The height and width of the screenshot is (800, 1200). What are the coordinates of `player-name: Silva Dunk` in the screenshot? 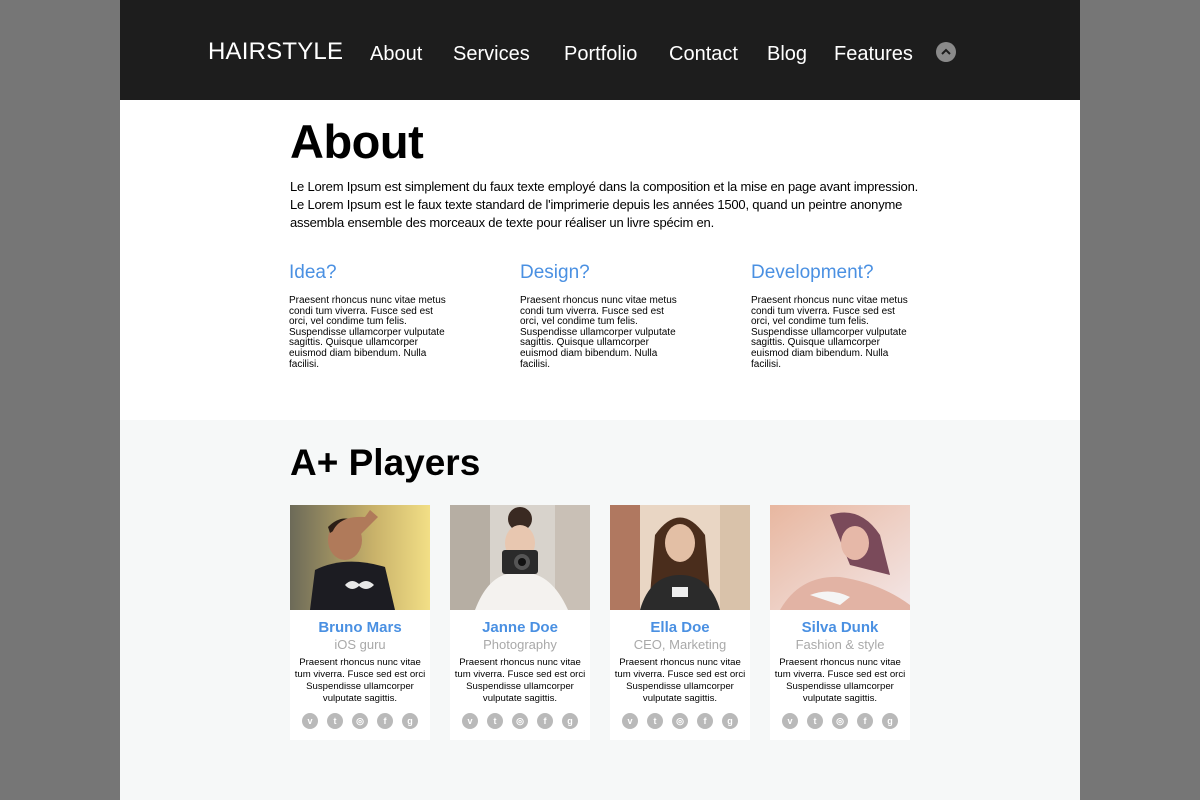 It's located at (840, 628).